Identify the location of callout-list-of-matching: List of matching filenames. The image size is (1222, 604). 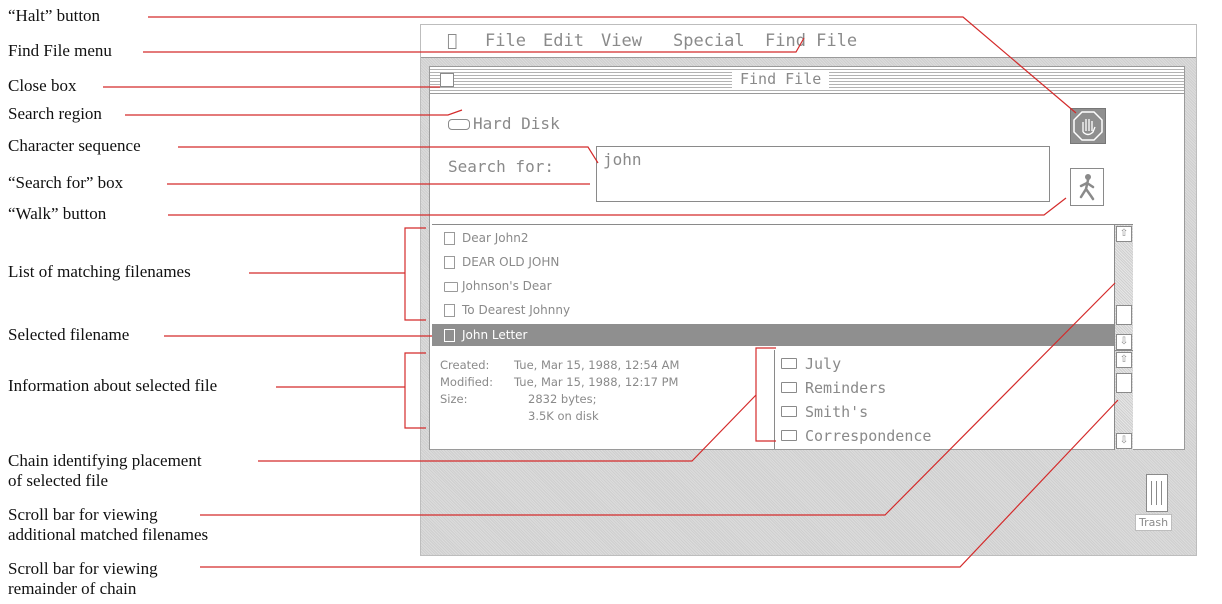
(99, 271).